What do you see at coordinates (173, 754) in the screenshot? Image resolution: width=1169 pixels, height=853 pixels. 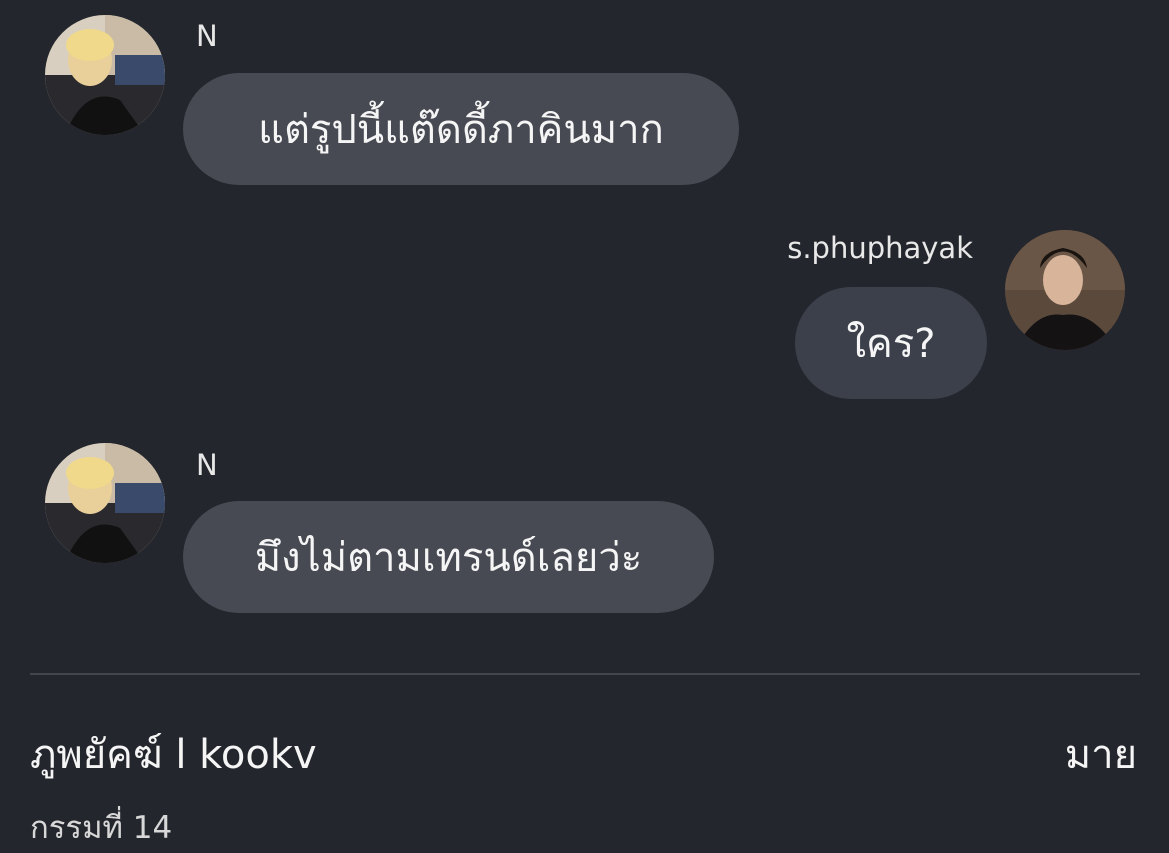 I see `story-title: ภูพยัคฆ์ l kookv` at bounding box center [173, 754].